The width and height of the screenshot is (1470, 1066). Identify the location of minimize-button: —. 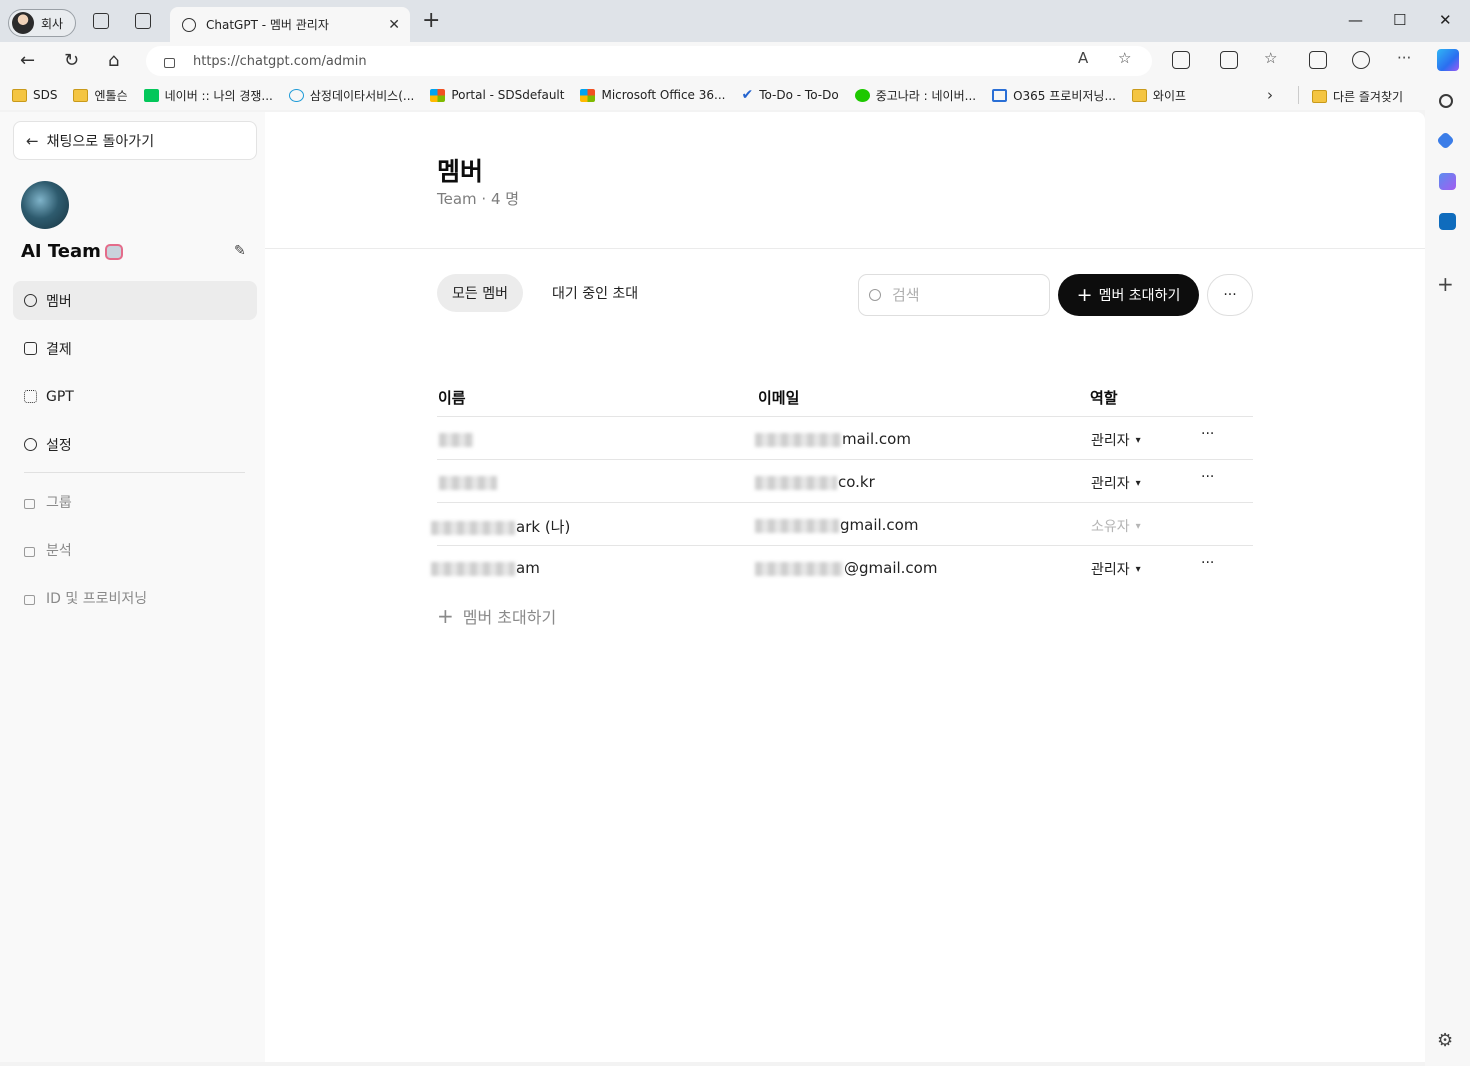
(1355, 20).